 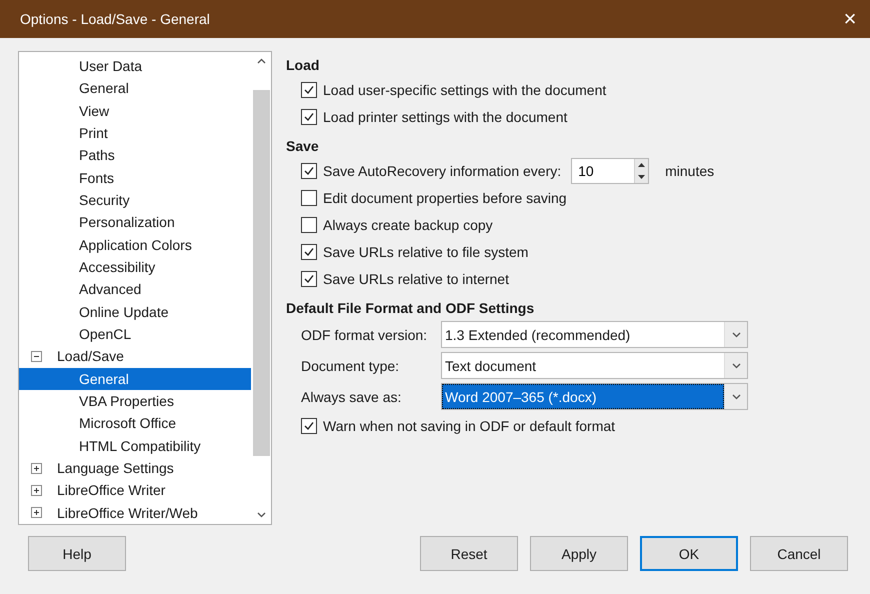 I want to click on tree-item: Personalization, so click(x=135, y=222).